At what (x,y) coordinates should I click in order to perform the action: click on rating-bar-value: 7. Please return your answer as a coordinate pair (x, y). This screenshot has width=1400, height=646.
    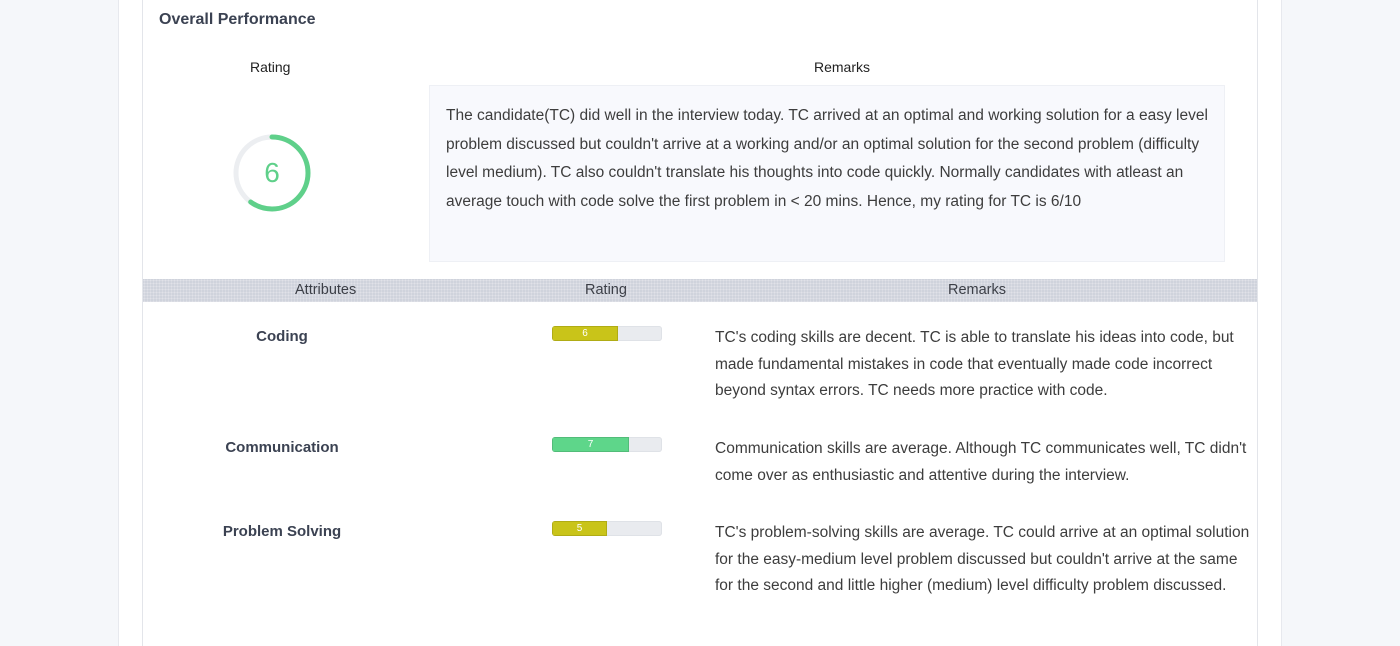
    Looking at the image, I should click on (590, 444).